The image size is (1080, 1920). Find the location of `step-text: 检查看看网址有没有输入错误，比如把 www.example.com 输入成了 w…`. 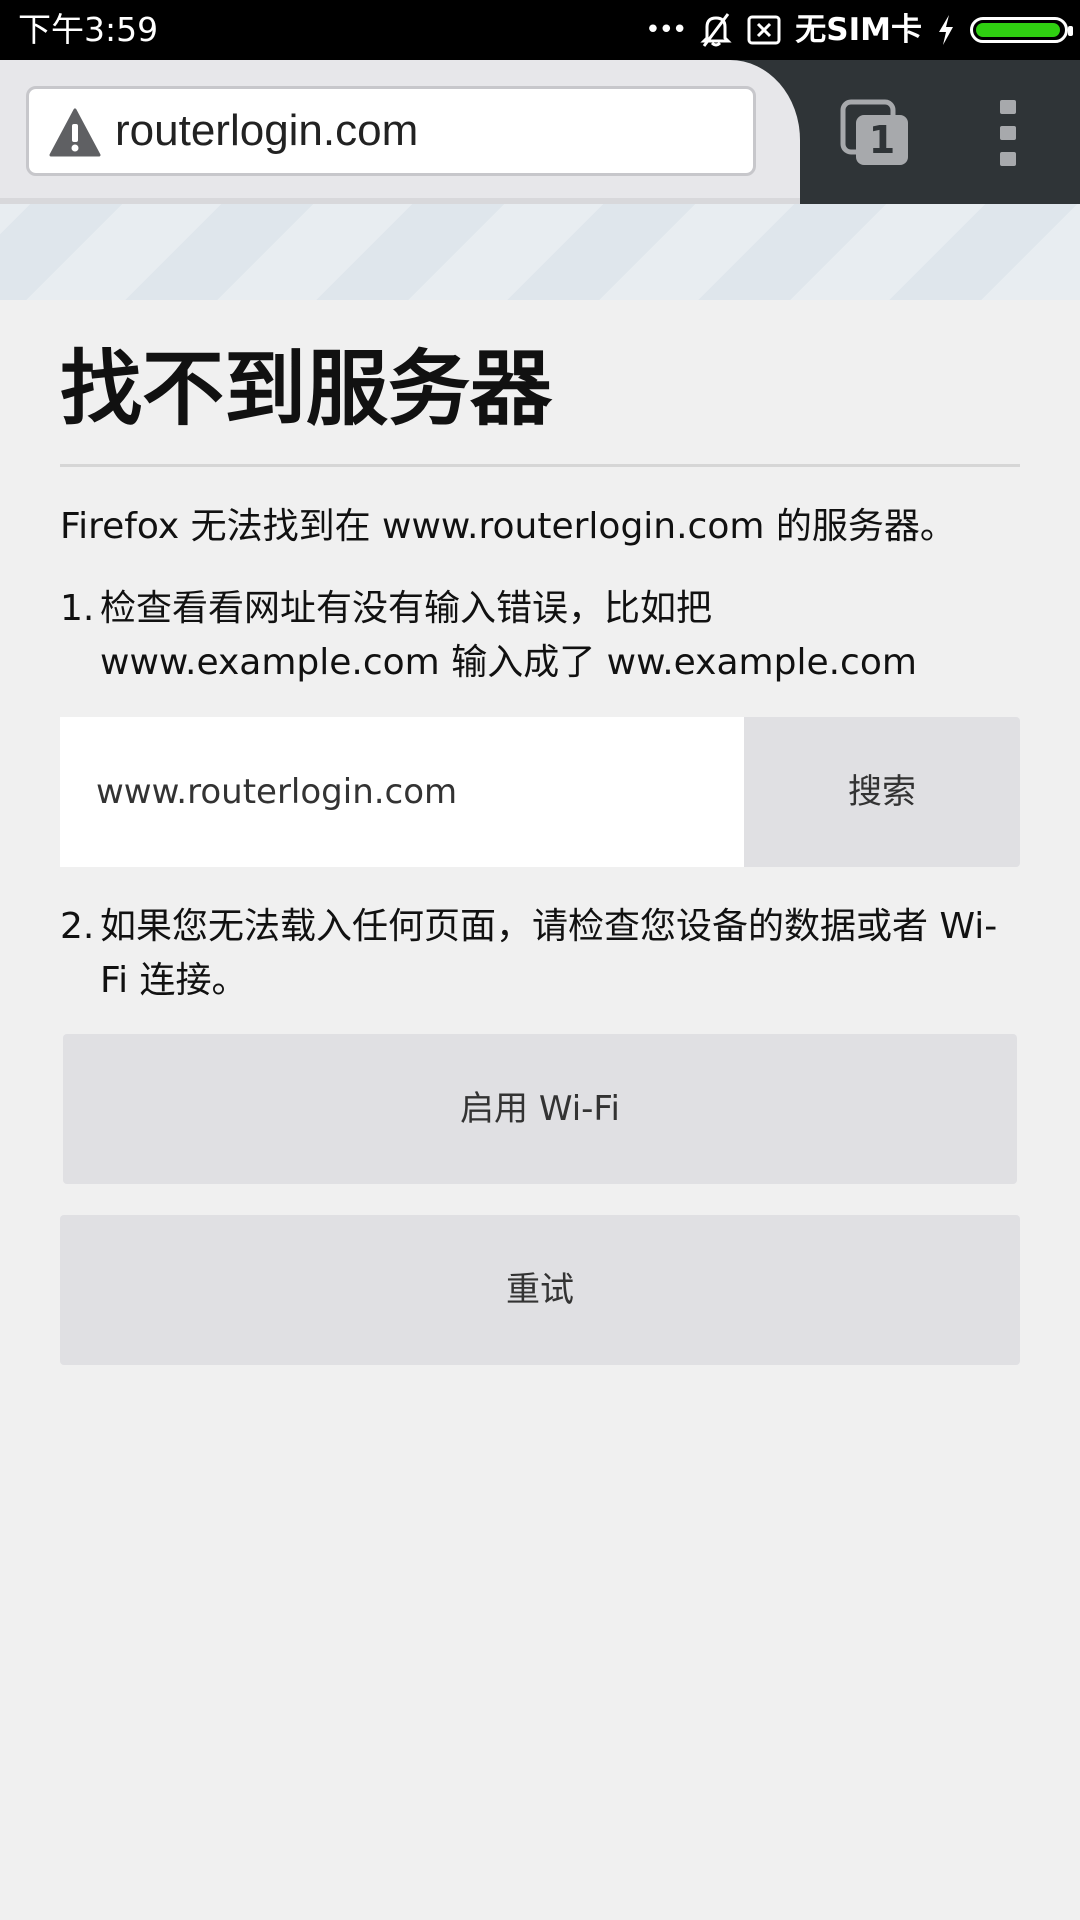

step-text: 检查看看网址有没有输入错误，比如把 www.example.com 输入成了 w… is located at coordinates (508, 635).